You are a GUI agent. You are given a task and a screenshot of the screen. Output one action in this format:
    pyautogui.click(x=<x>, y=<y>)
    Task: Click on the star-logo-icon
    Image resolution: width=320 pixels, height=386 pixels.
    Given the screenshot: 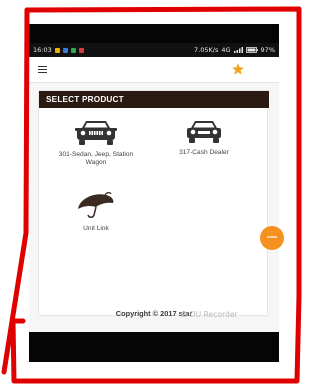 What is the action you would take?
    pyautogui.click(x=248, y=70)
    